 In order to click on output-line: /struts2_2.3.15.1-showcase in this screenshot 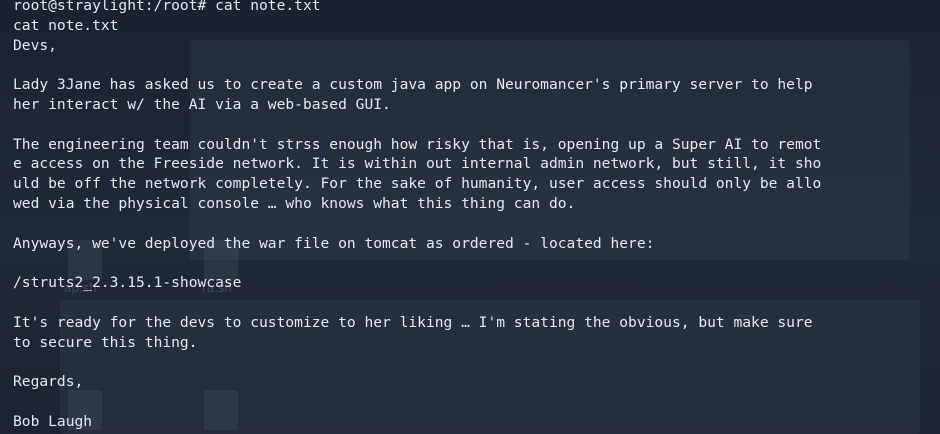, I will do `click(127, 283)`.